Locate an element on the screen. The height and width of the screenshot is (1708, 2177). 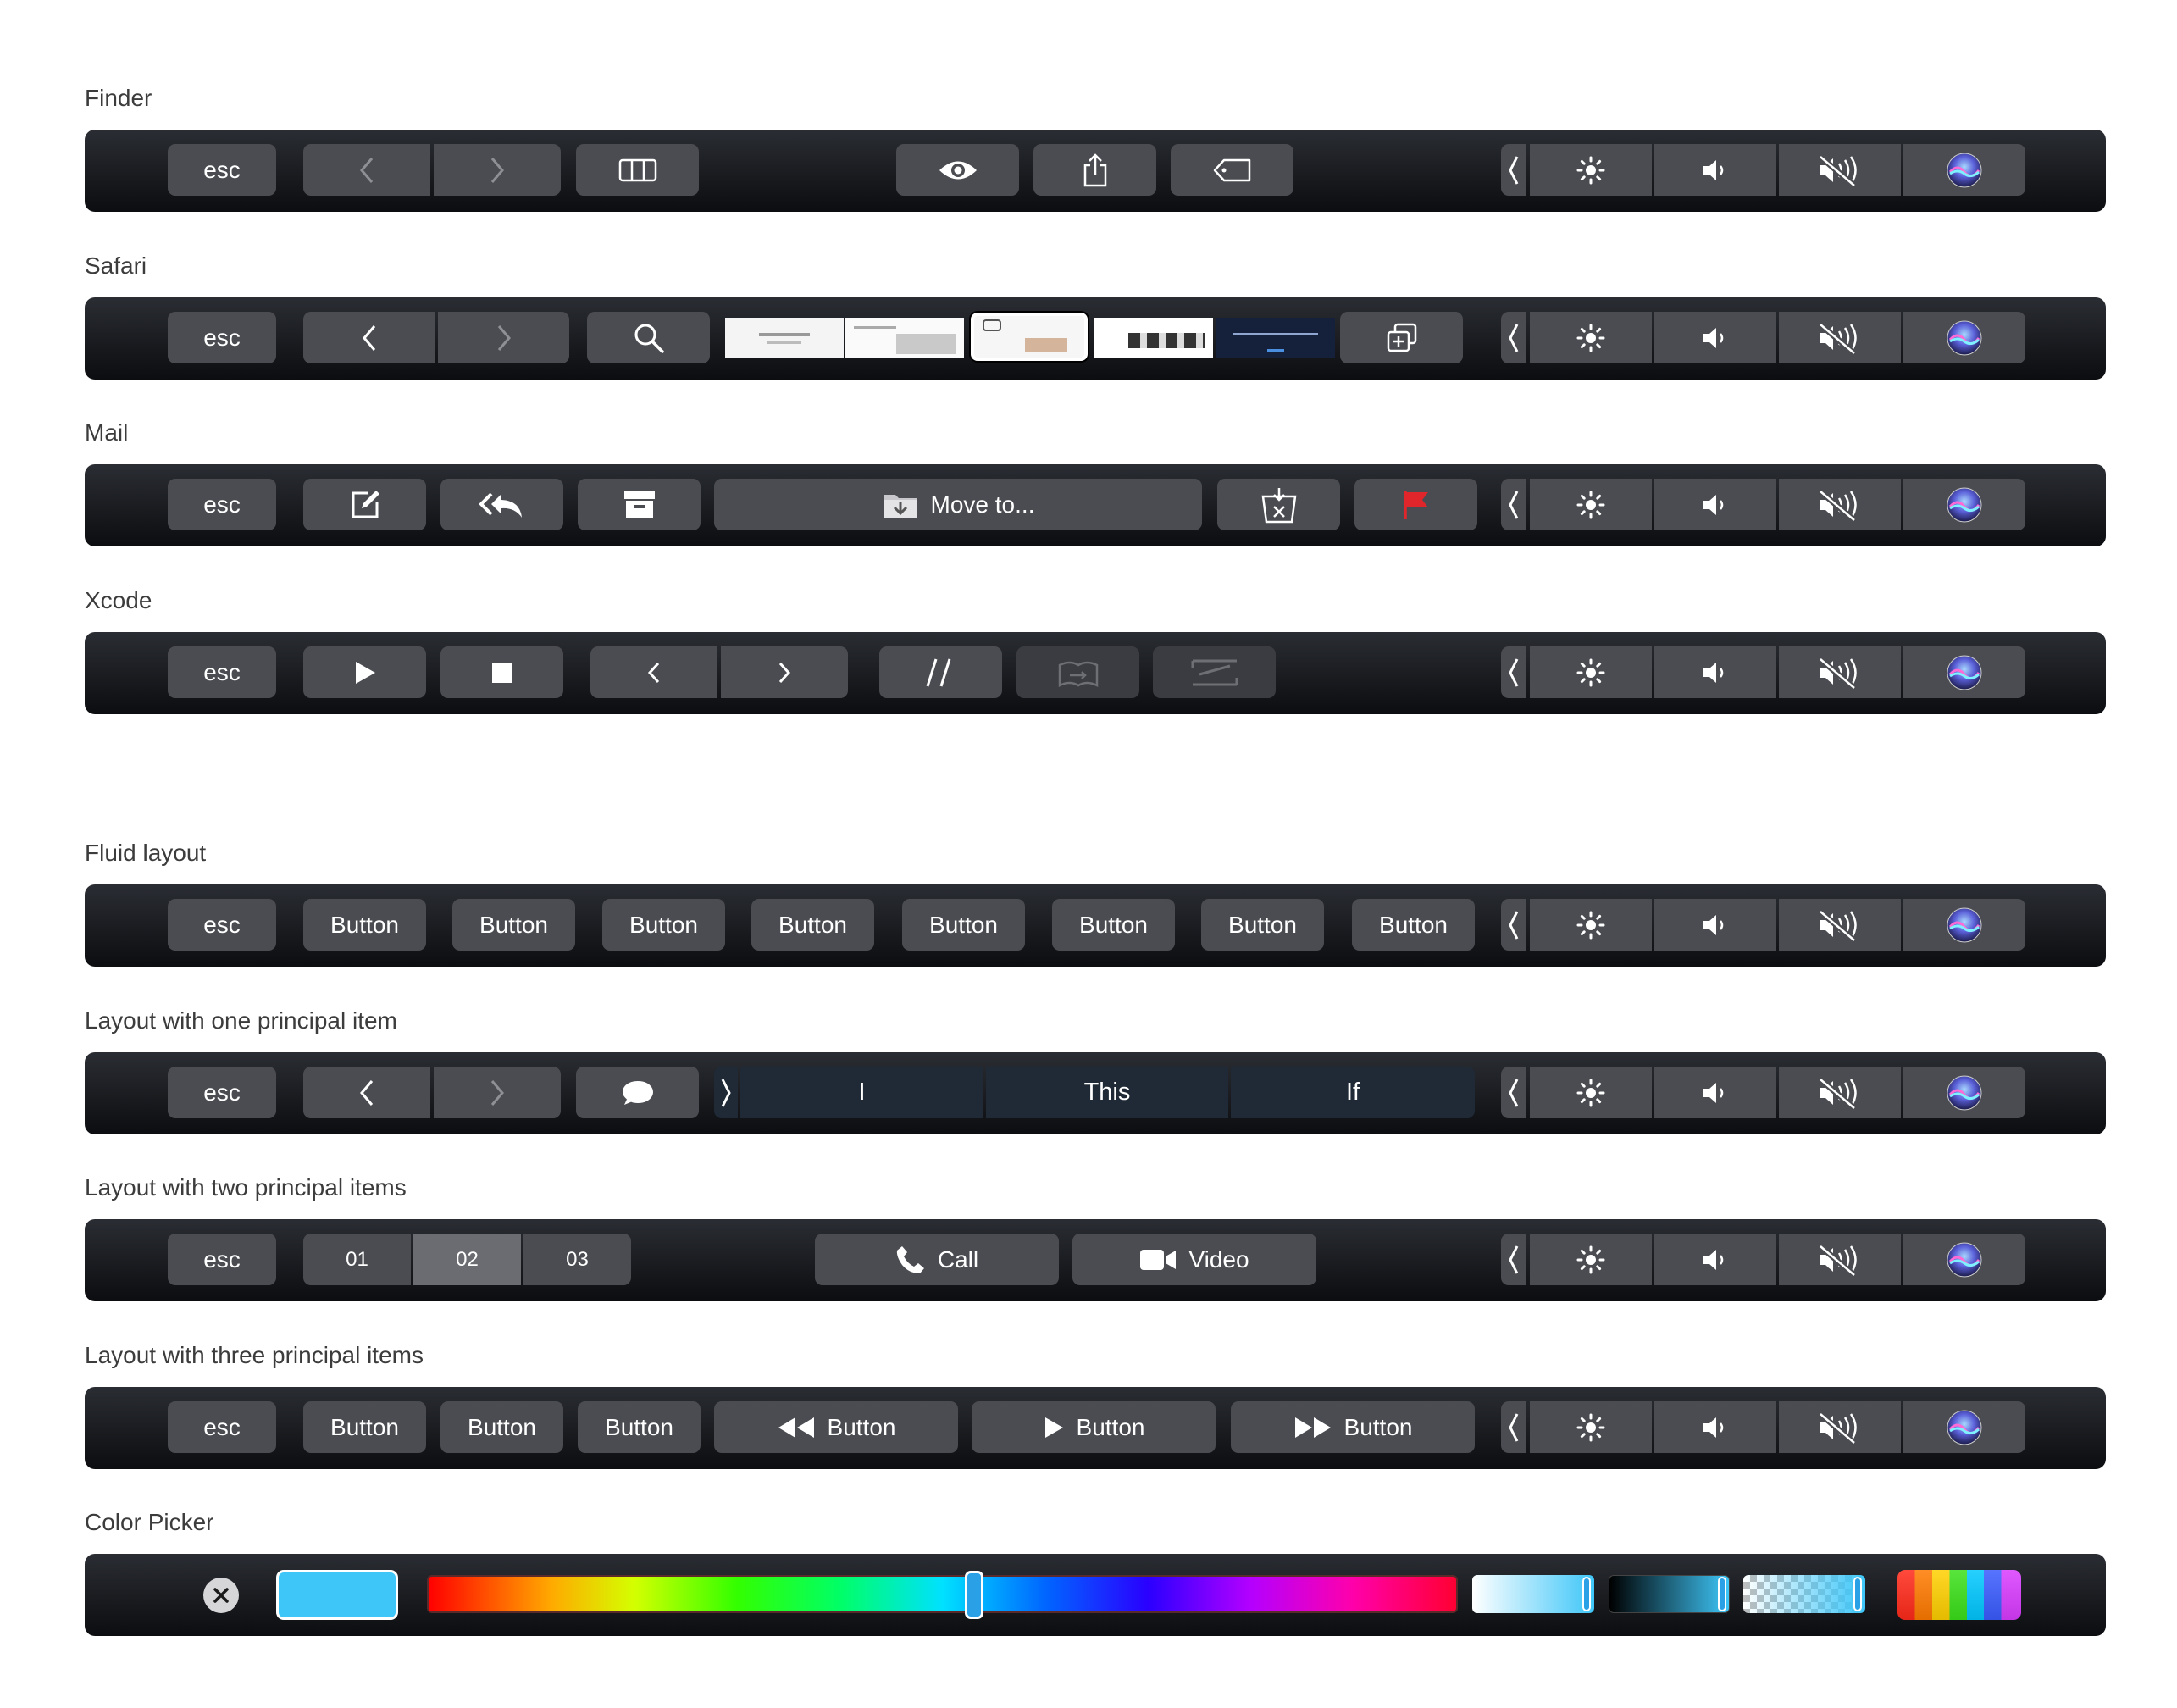
close-button is located at coordinates (221, 1595).